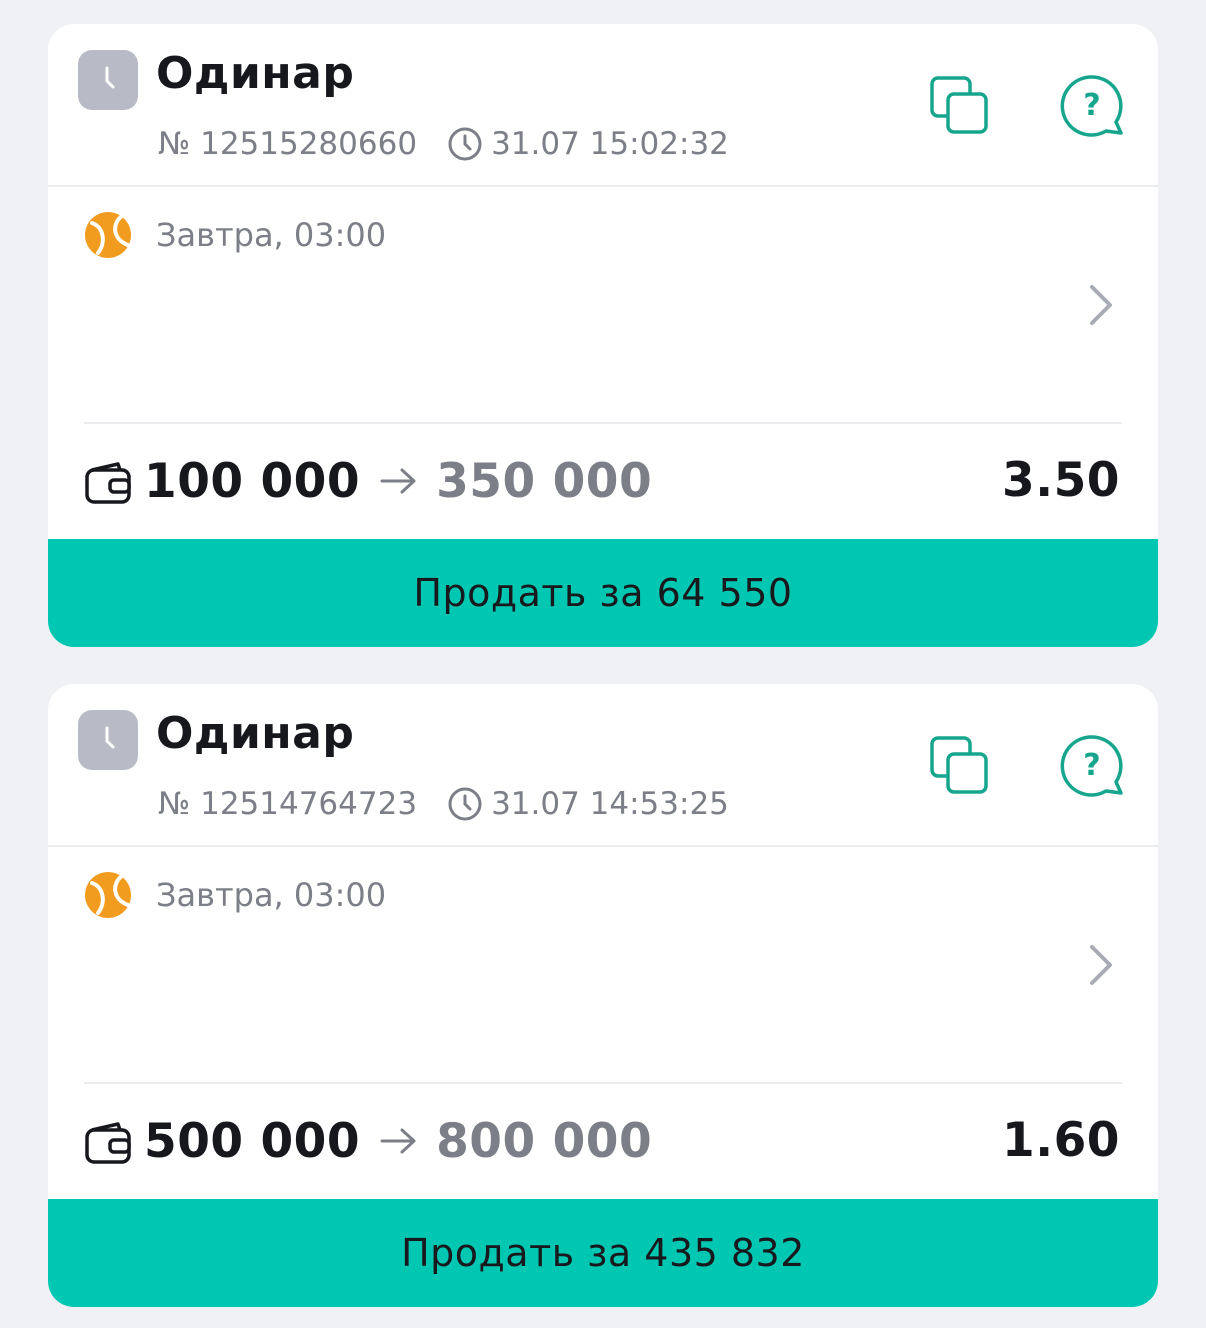  What do you see at coordinates (252, 1141) in the screenshot?
I see `stake-amount: 500 000` at bounding box center [252, 1141].